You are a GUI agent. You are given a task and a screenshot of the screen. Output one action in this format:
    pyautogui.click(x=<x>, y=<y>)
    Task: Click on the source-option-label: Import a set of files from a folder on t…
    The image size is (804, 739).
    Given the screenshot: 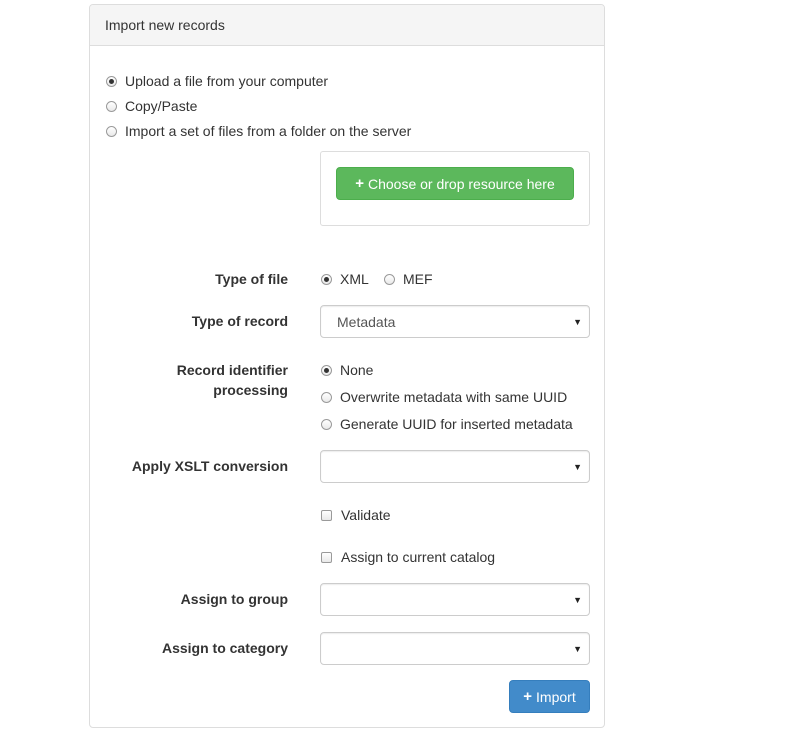 What is the action you would take?
    pyautogui.click(x=268, y=131)
    